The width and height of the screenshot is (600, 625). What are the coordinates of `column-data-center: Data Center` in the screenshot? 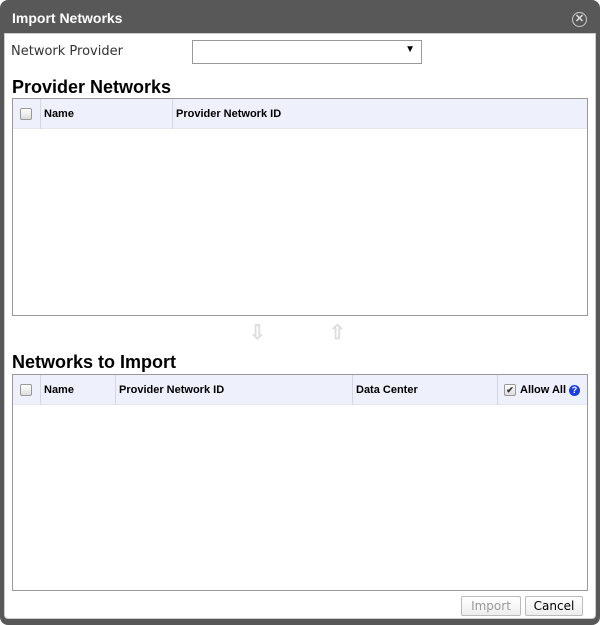 It's located at (425, 390).